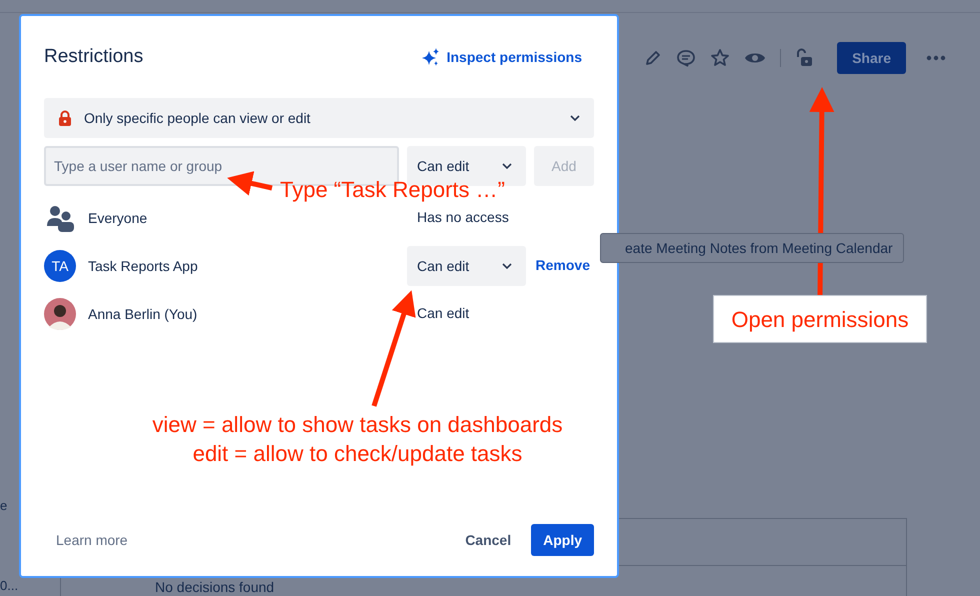 This screenshot has height=596, width=980. I want to click on access-level: Can edit, so click(443, 313).